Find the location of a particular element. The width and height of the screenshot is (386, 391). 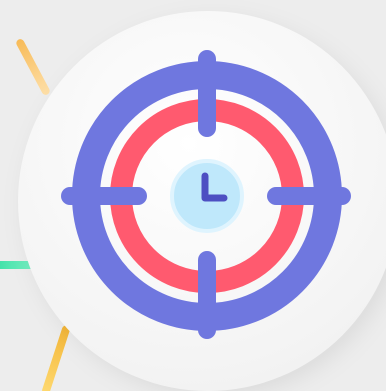

crosshair-right is located at coordinates (309, 196).